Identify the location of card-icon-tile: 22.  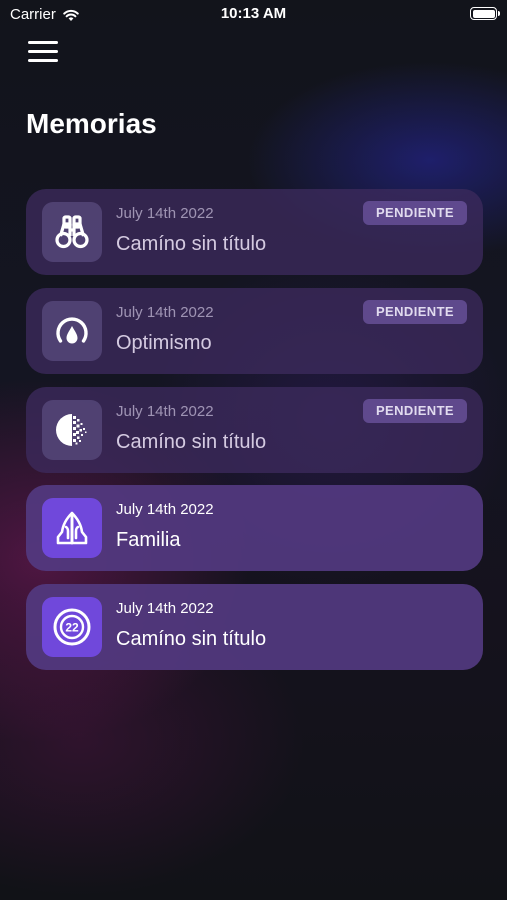
(72, 627).